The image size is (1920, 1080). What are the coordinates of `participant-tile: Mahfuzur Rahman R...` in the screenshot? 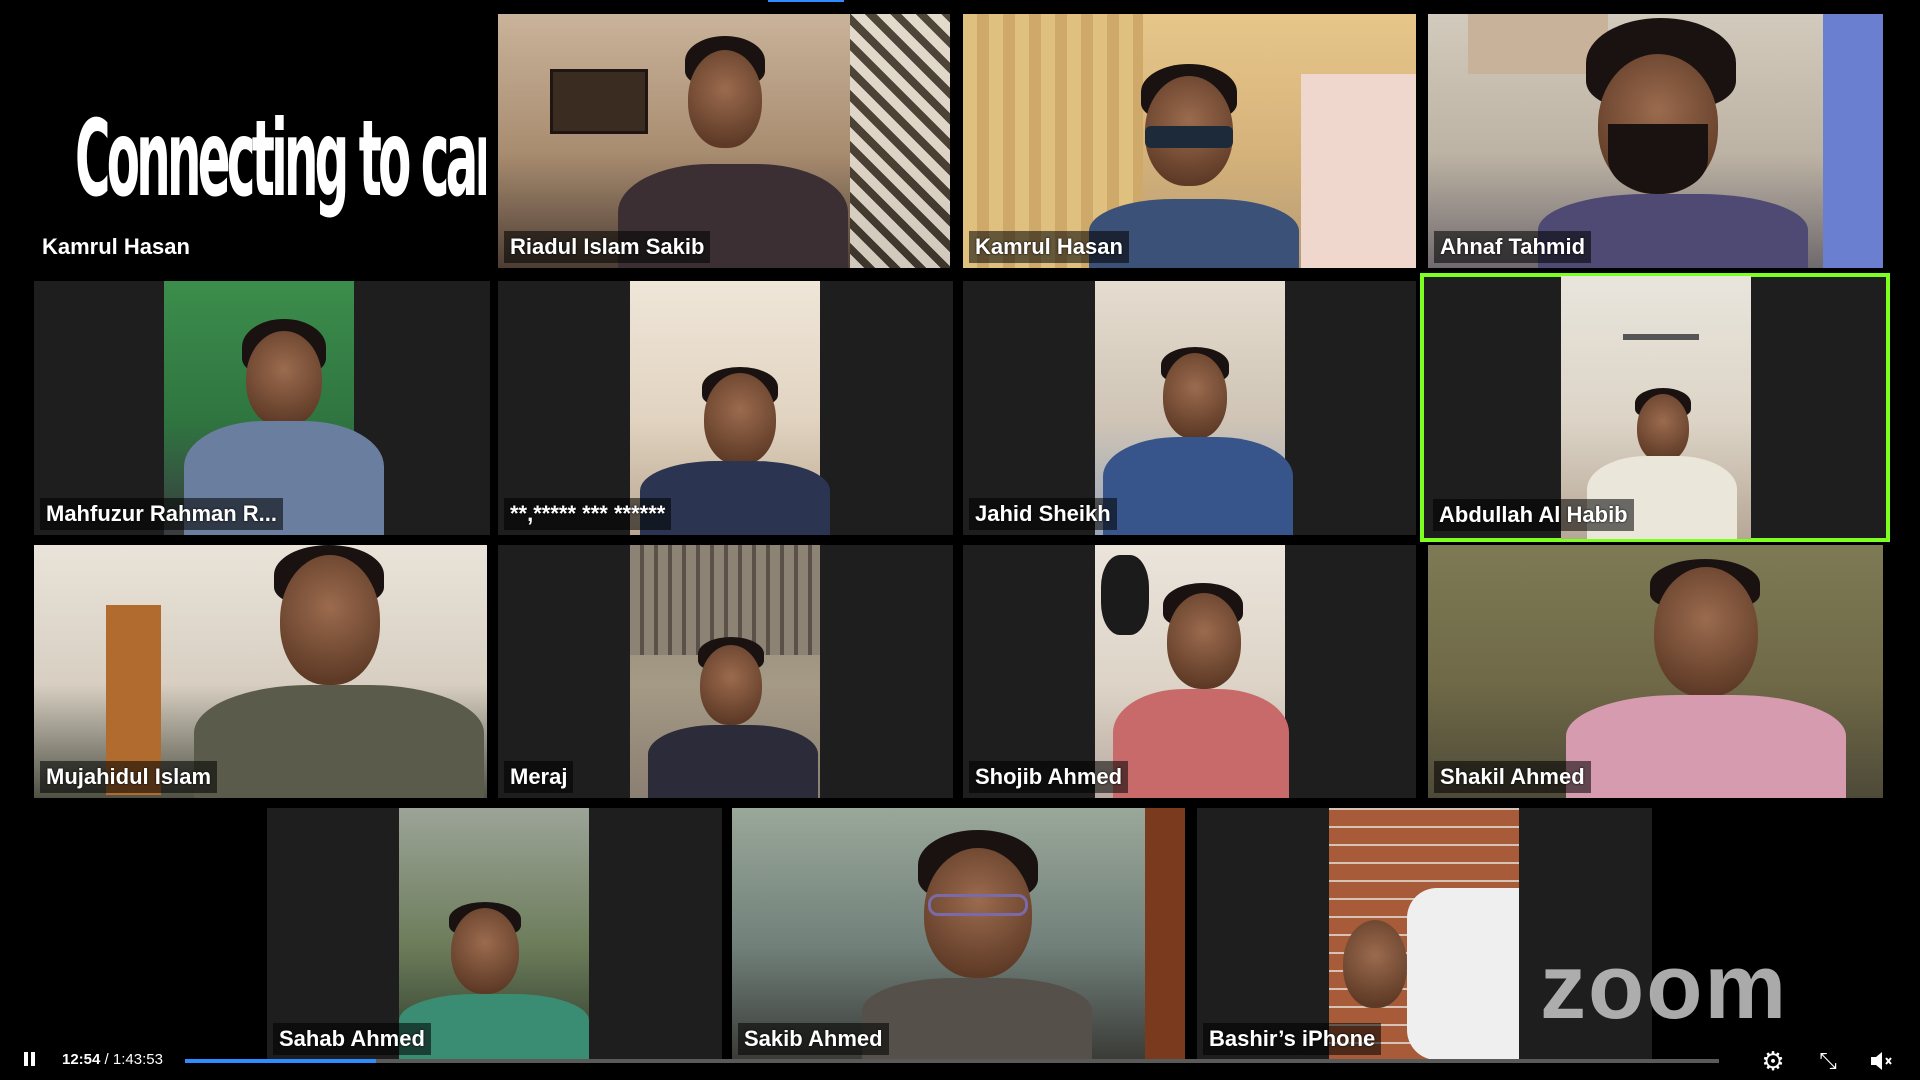 It's located at (262, 408).